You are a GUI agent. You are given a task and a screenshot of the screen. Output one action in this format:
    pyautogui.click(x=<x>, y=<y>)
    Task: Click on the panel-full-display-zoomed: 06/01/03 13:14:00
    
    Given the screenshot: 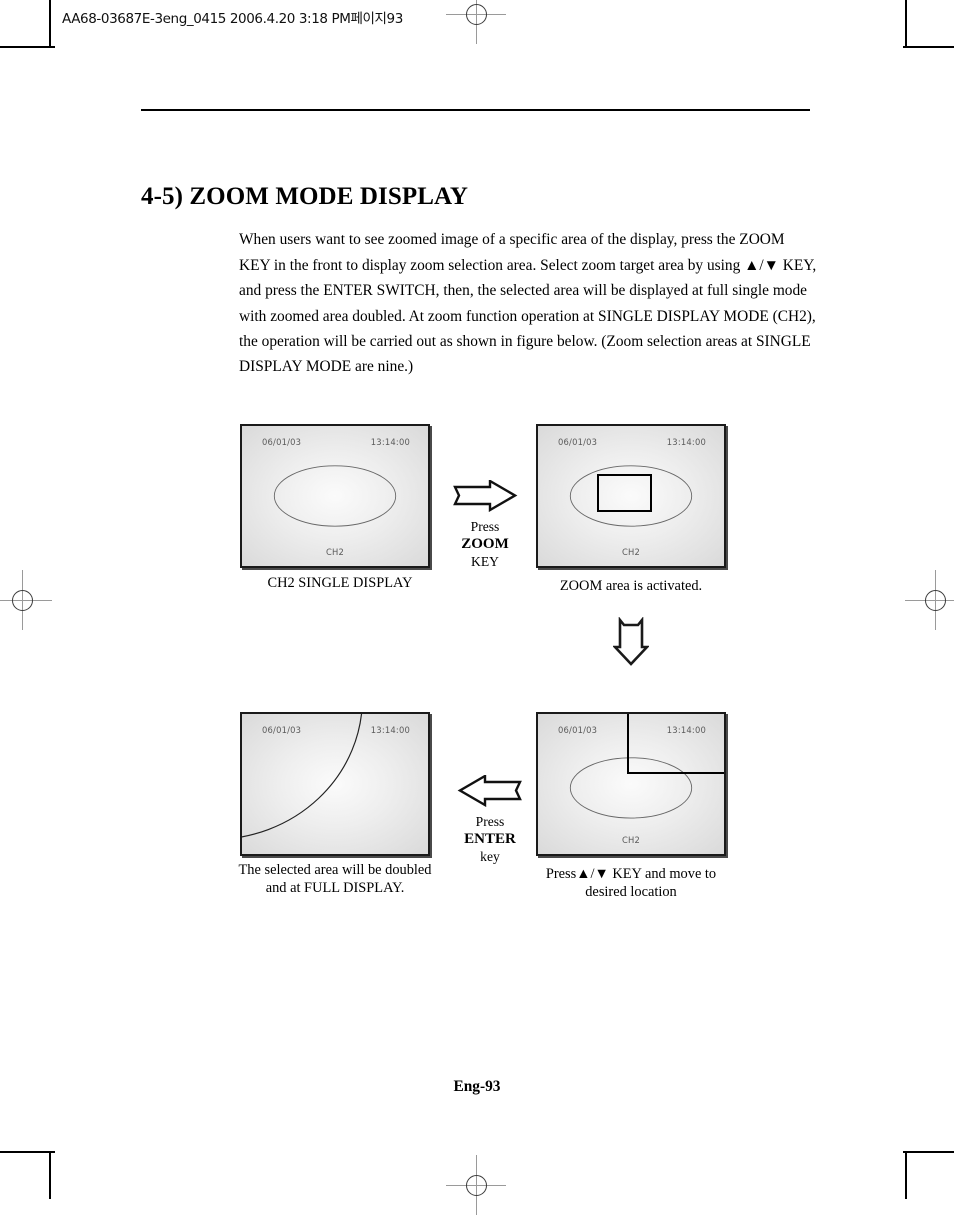 What is the action you would take?
    pyautogui.click(x=335, y=784)
    